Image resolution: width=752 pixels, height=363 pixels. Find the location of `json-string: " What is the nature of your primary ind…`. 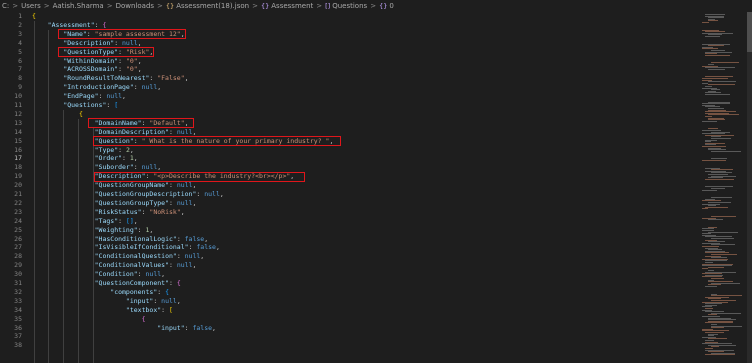

json-string: " What is the nature of your primary ind… is located at coordinates (235, 140).